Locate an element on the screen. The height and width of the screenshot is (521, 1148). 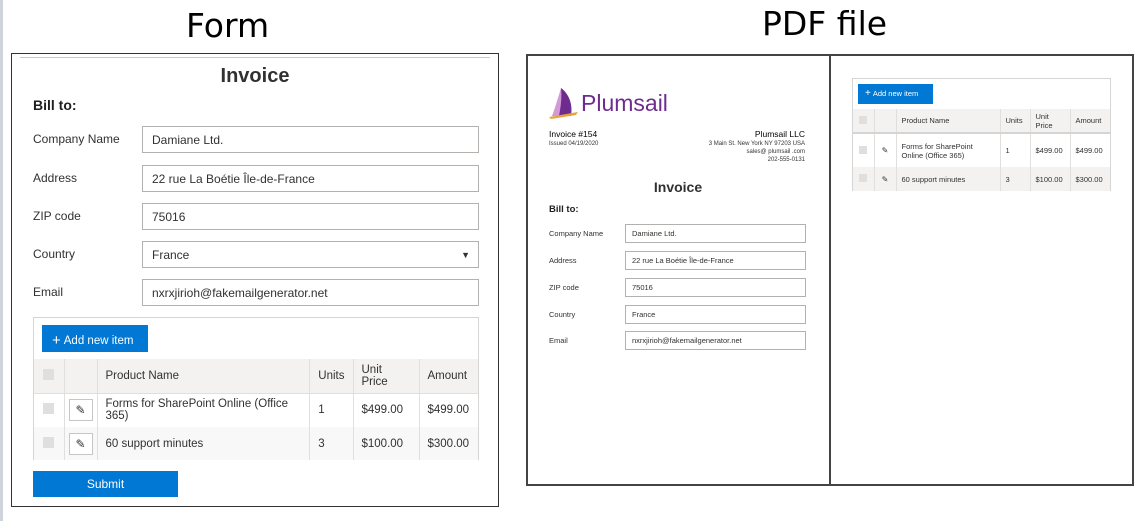
pdf-address-value: 22 rue La Boétie Île-de-France is located at coordinates (715, 260).